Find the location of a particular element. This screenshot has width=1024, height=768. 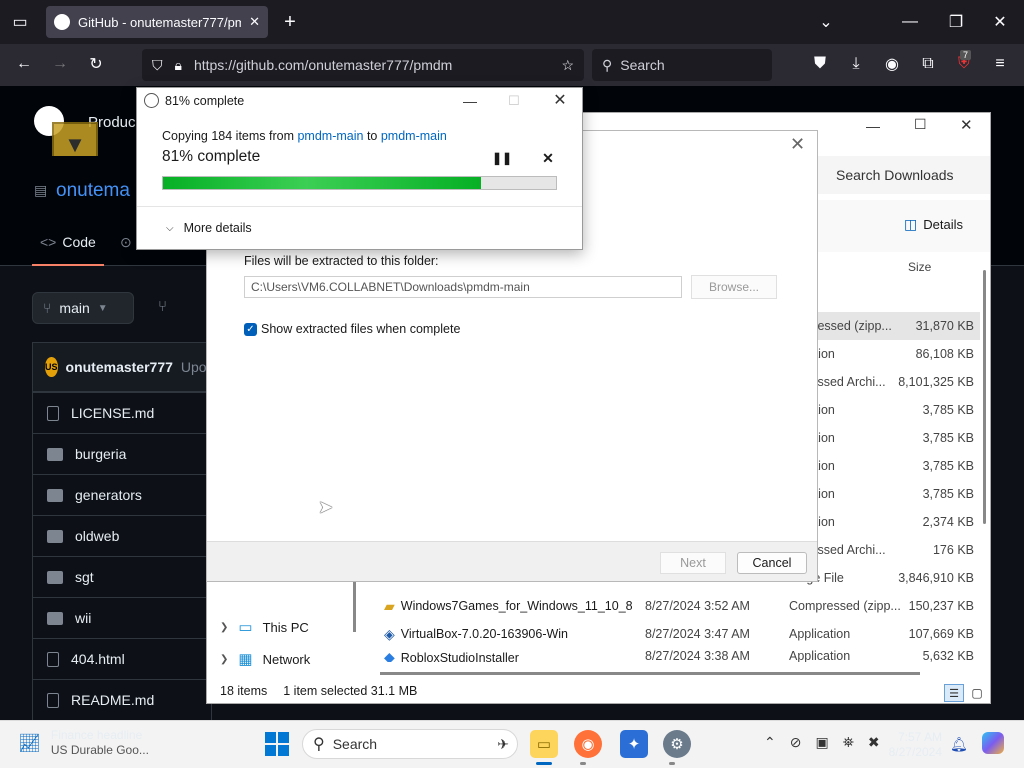

file-name: wii is located at coordinates (83, 618).